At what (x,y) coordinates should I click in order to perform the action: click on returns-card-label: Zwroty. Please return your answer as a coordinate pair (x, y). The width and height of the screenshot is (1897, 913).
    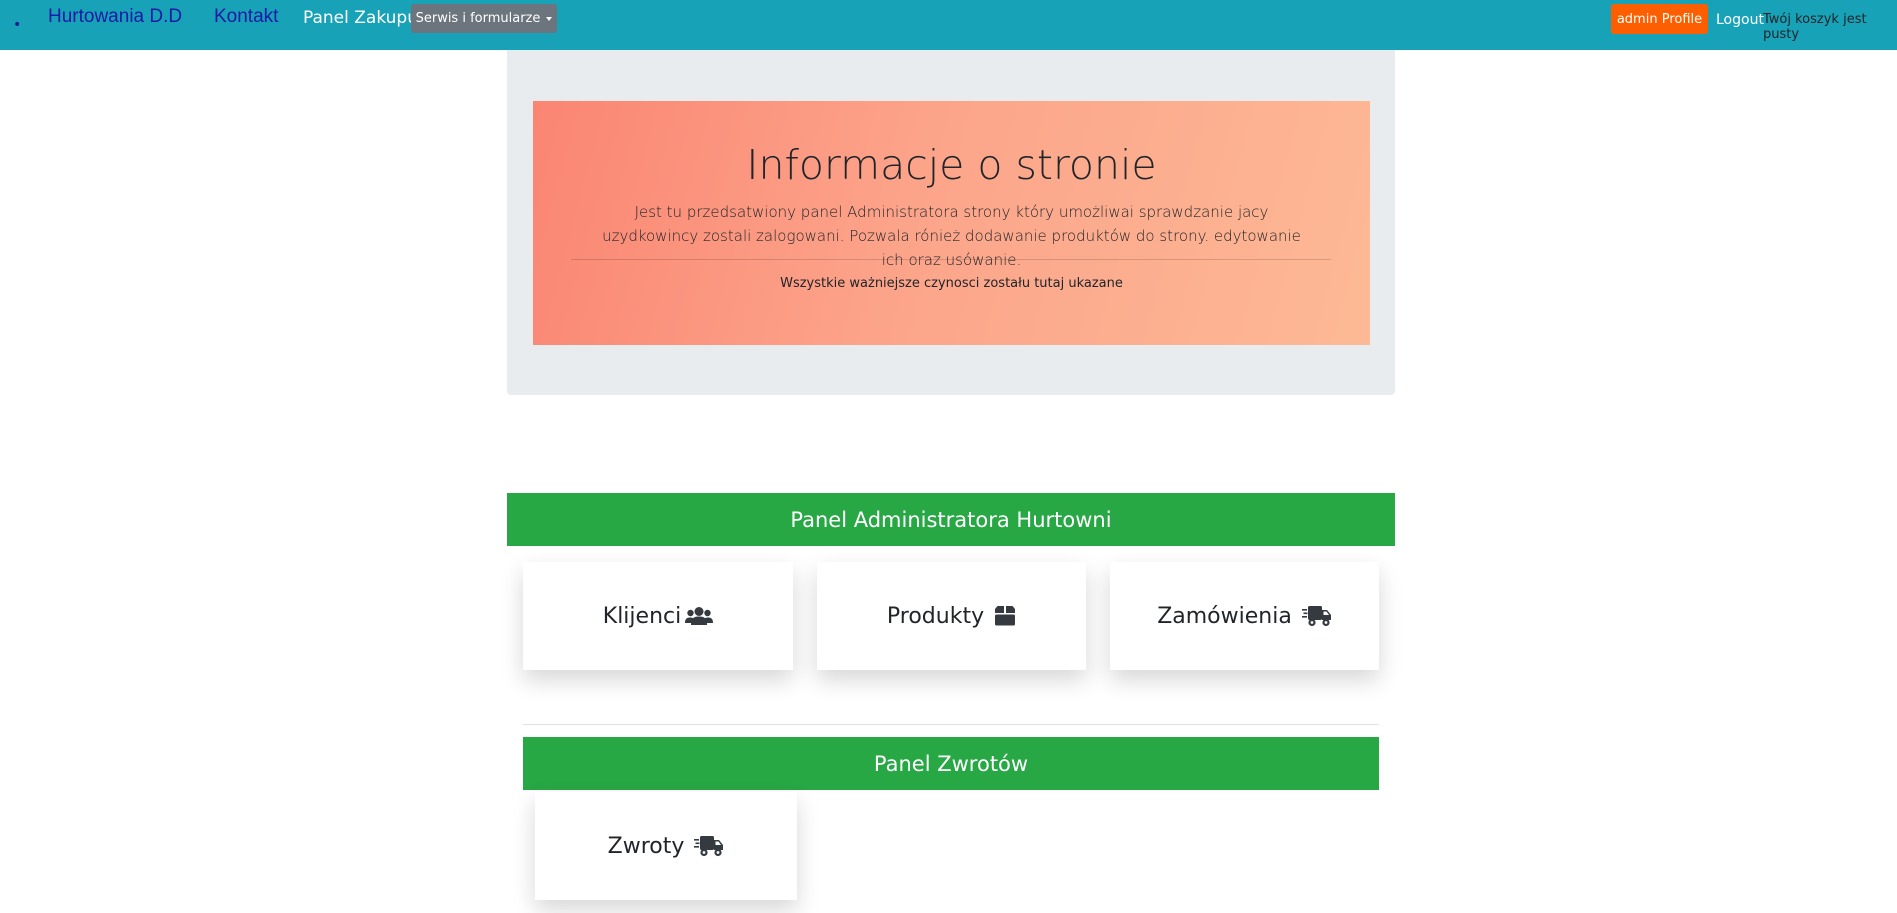
    Looking at the image, I should click on (646, 846).